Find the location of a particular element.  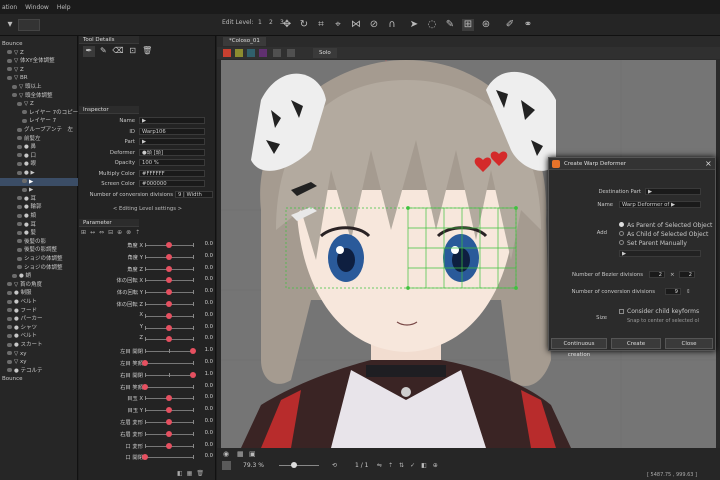

eraser-icon: ⌫ is located at coordinates (118, 51).